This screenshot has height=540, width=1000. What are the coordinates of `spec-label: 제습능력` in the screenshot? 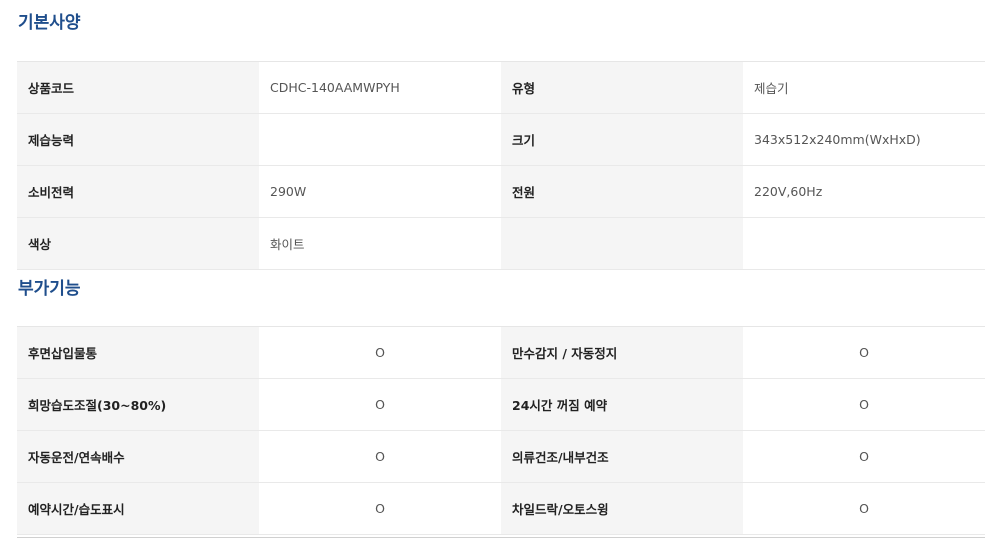 It's located at (138, 139).